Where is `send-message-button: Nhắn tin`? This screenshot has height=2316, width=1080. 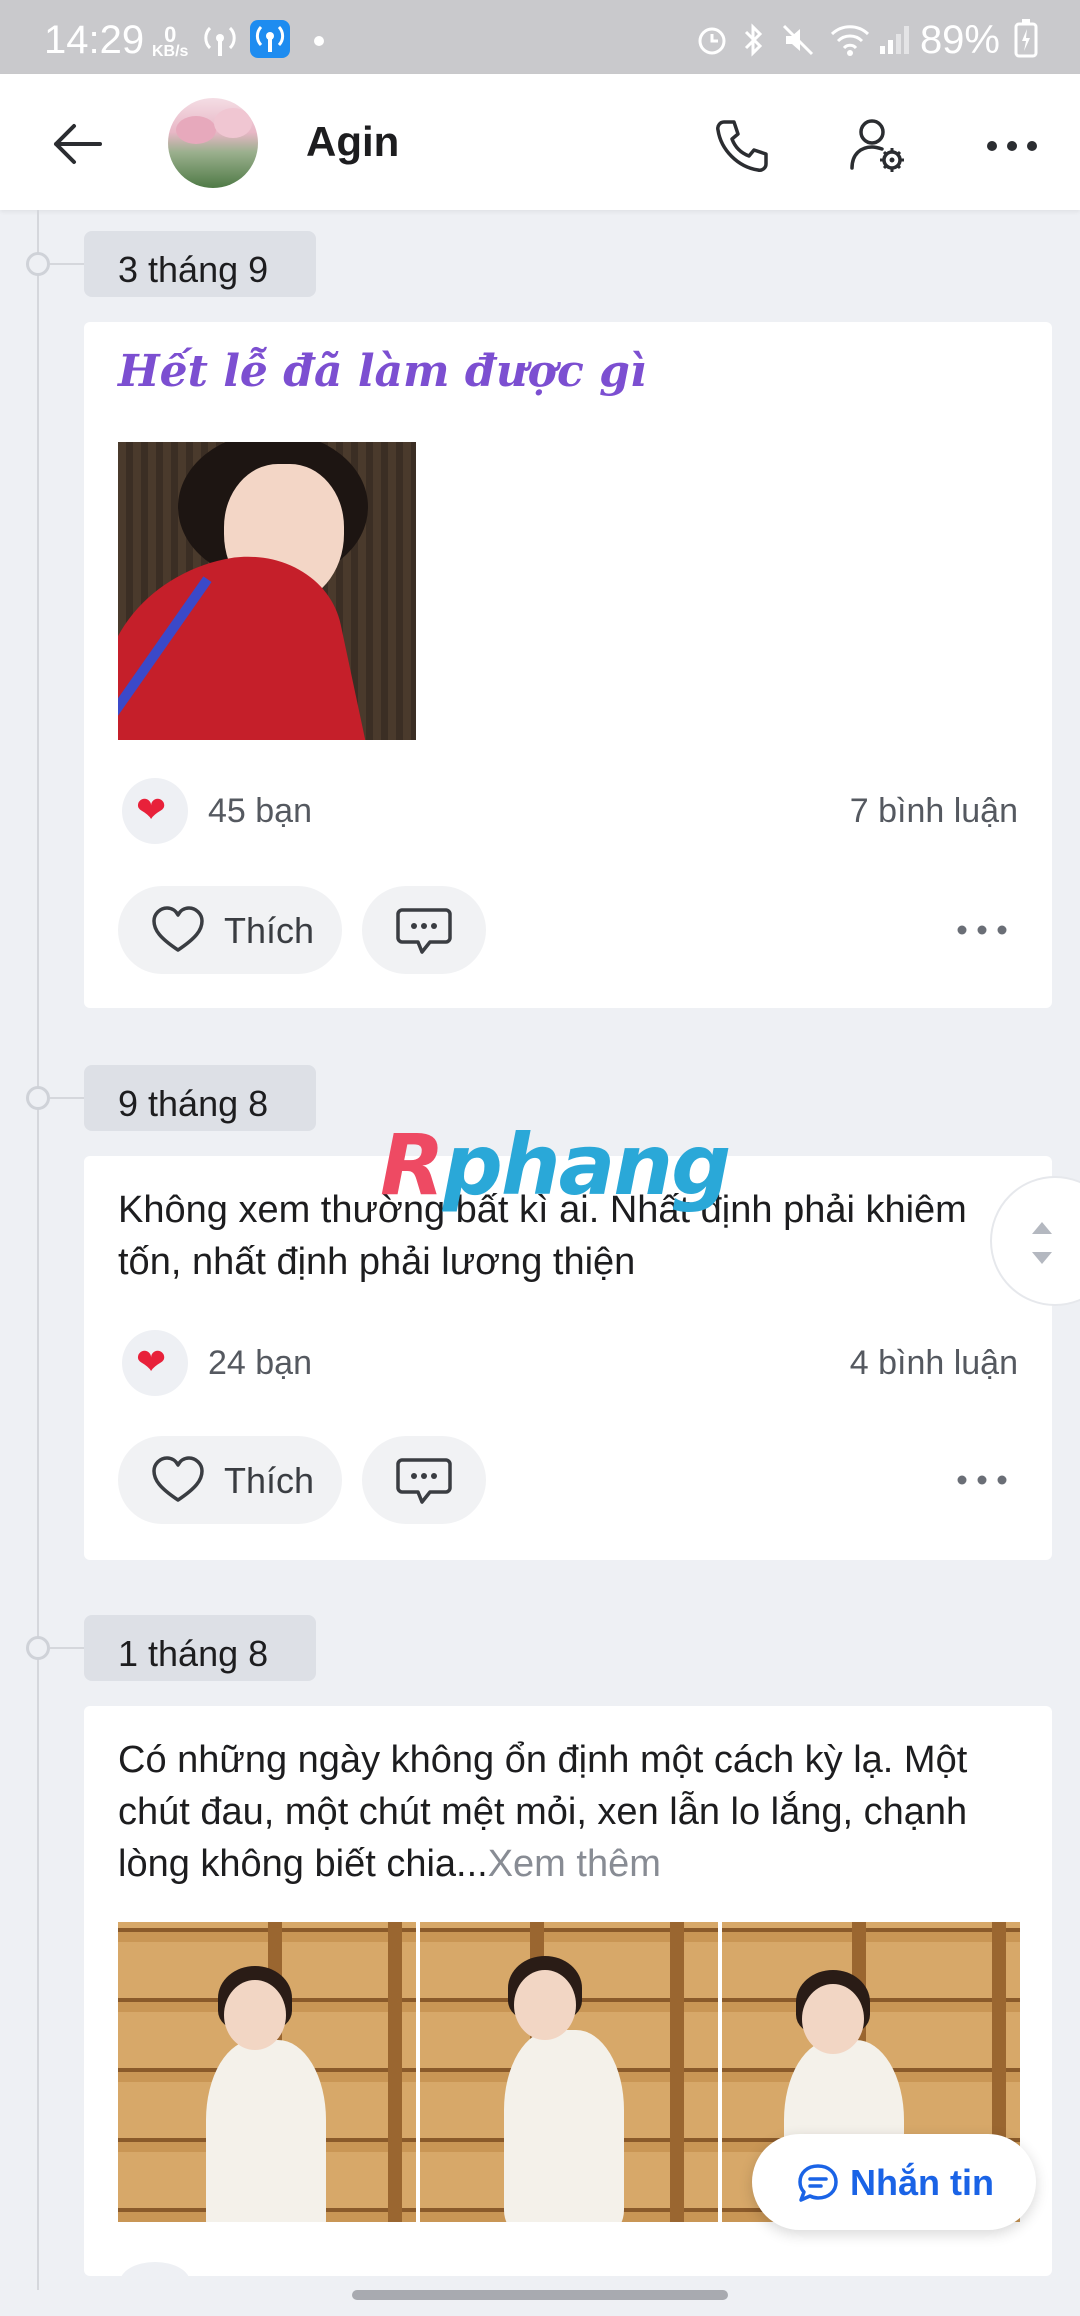 send-message-button: Nhắn tin is located at coordinates (894, 2182).